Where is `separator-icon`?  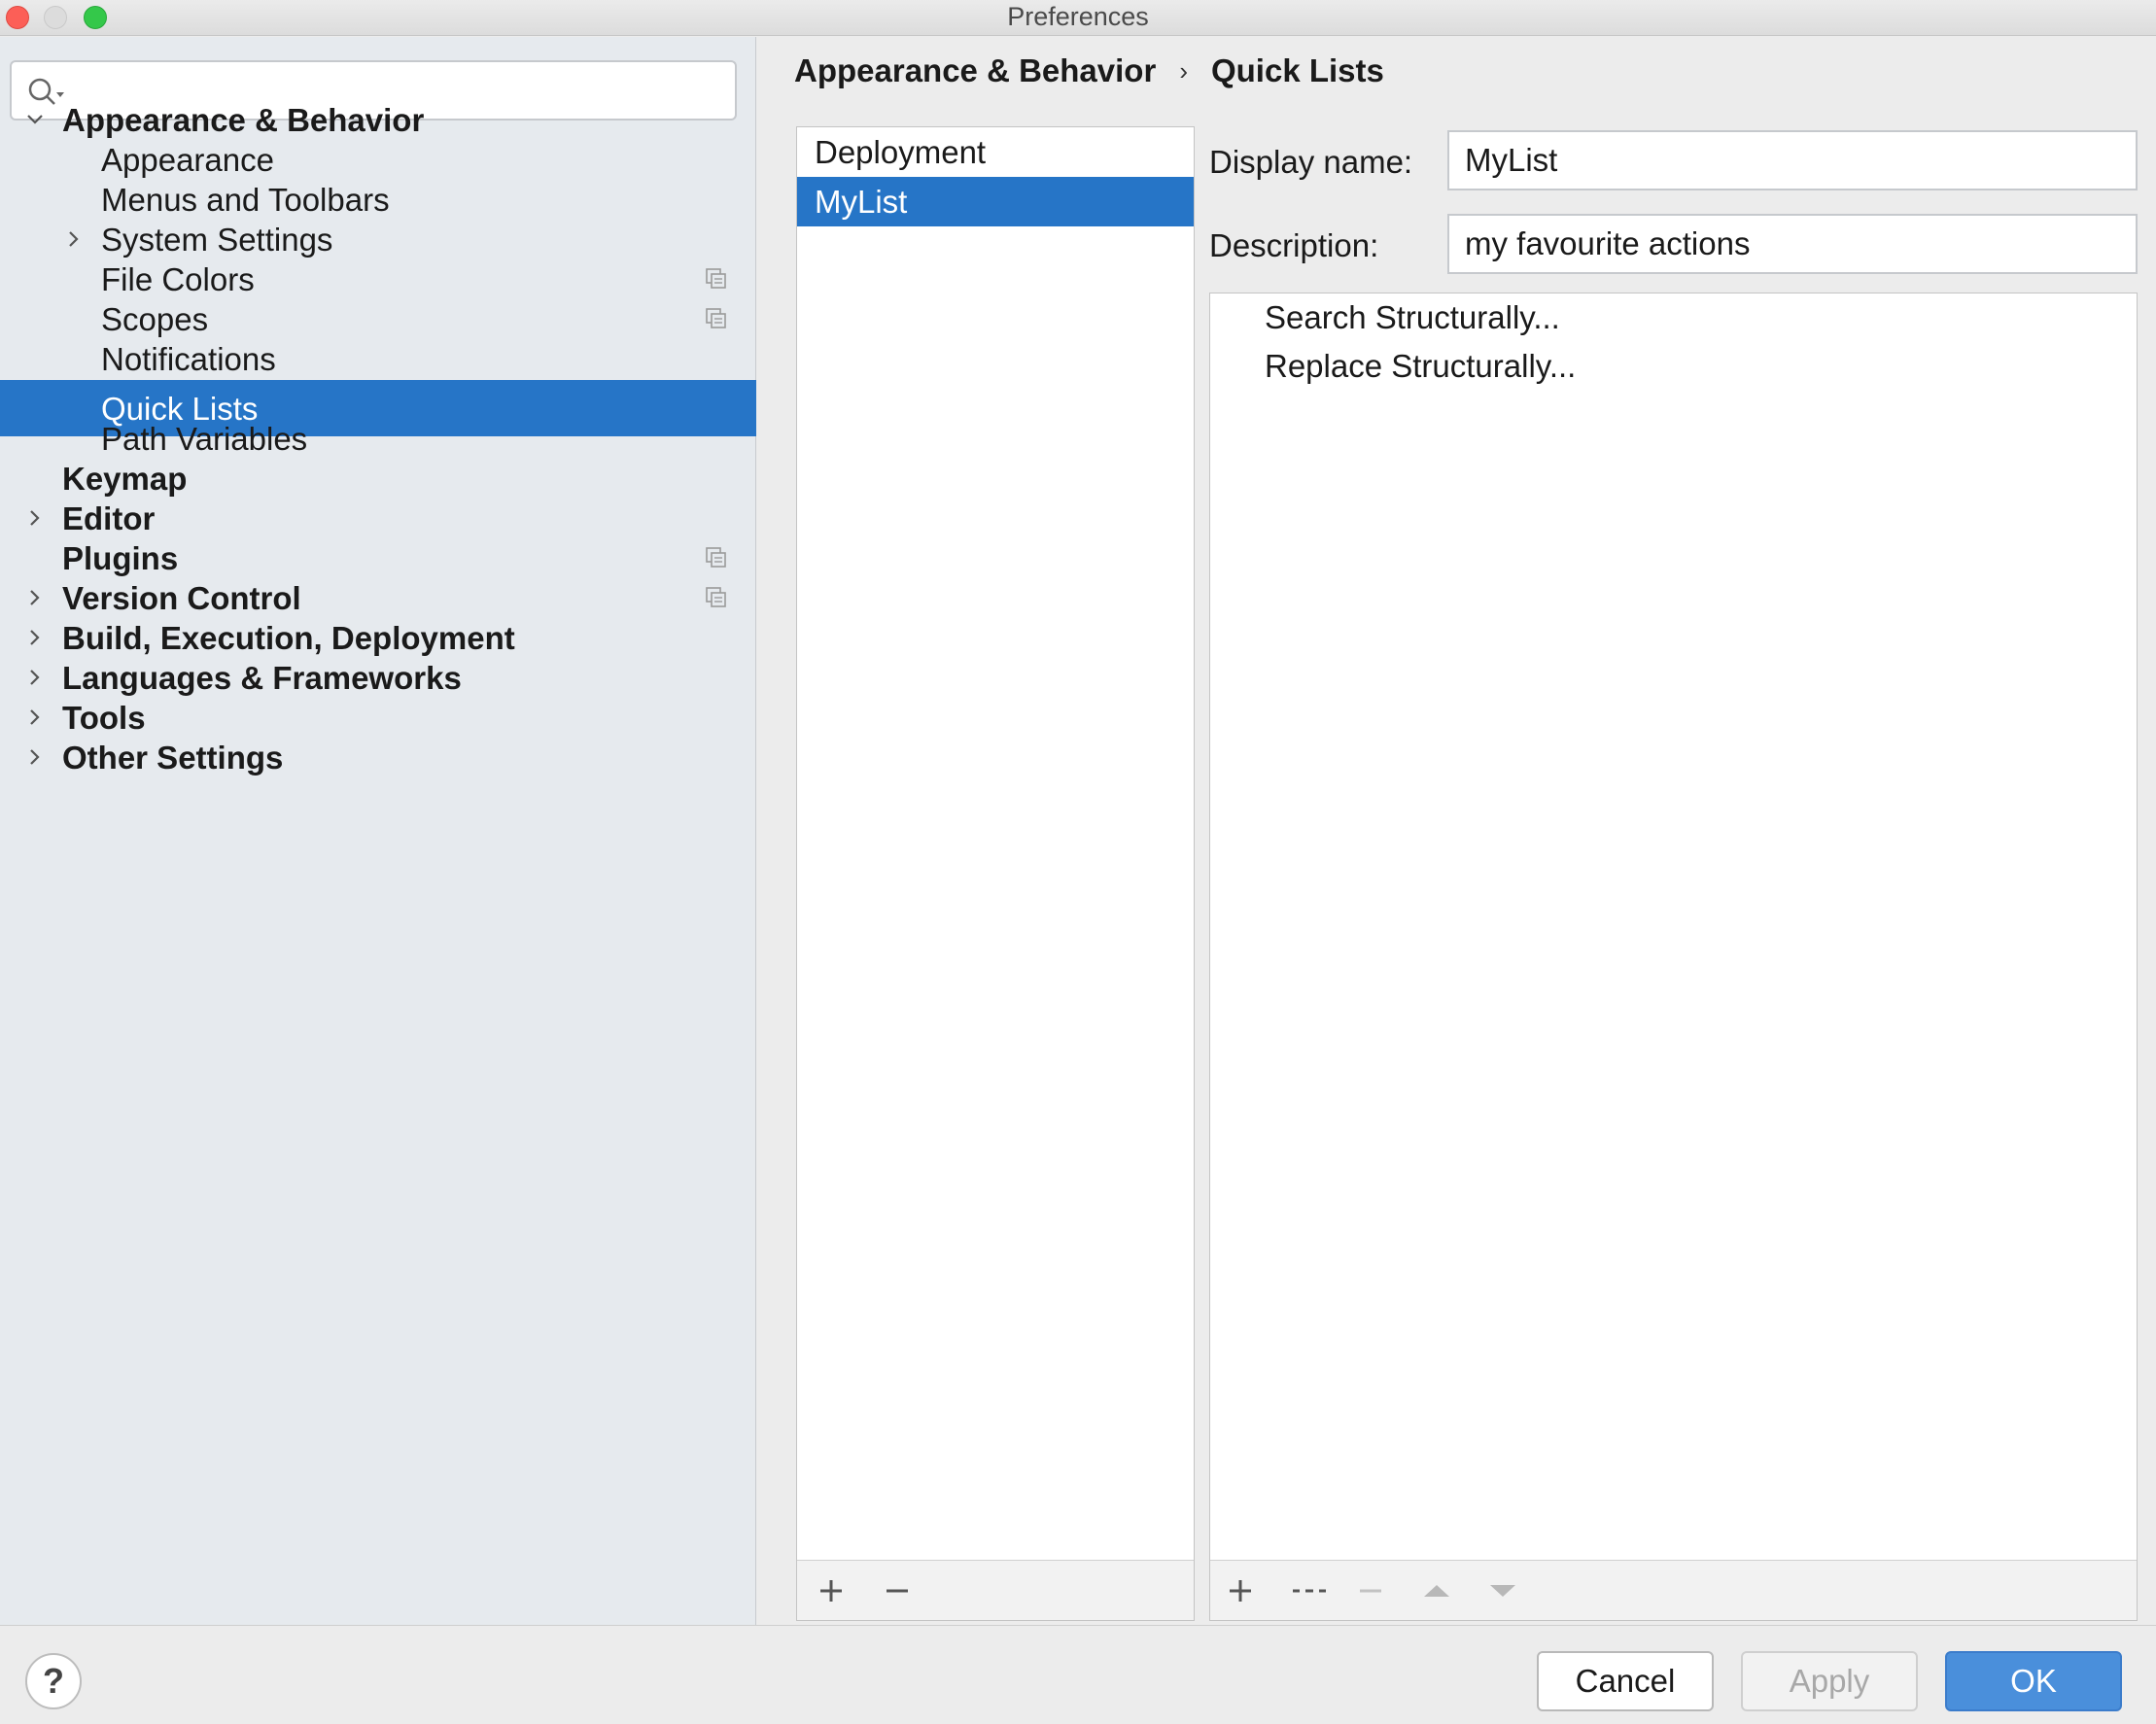
separator-icon is located at coordinates (1309, 1591).